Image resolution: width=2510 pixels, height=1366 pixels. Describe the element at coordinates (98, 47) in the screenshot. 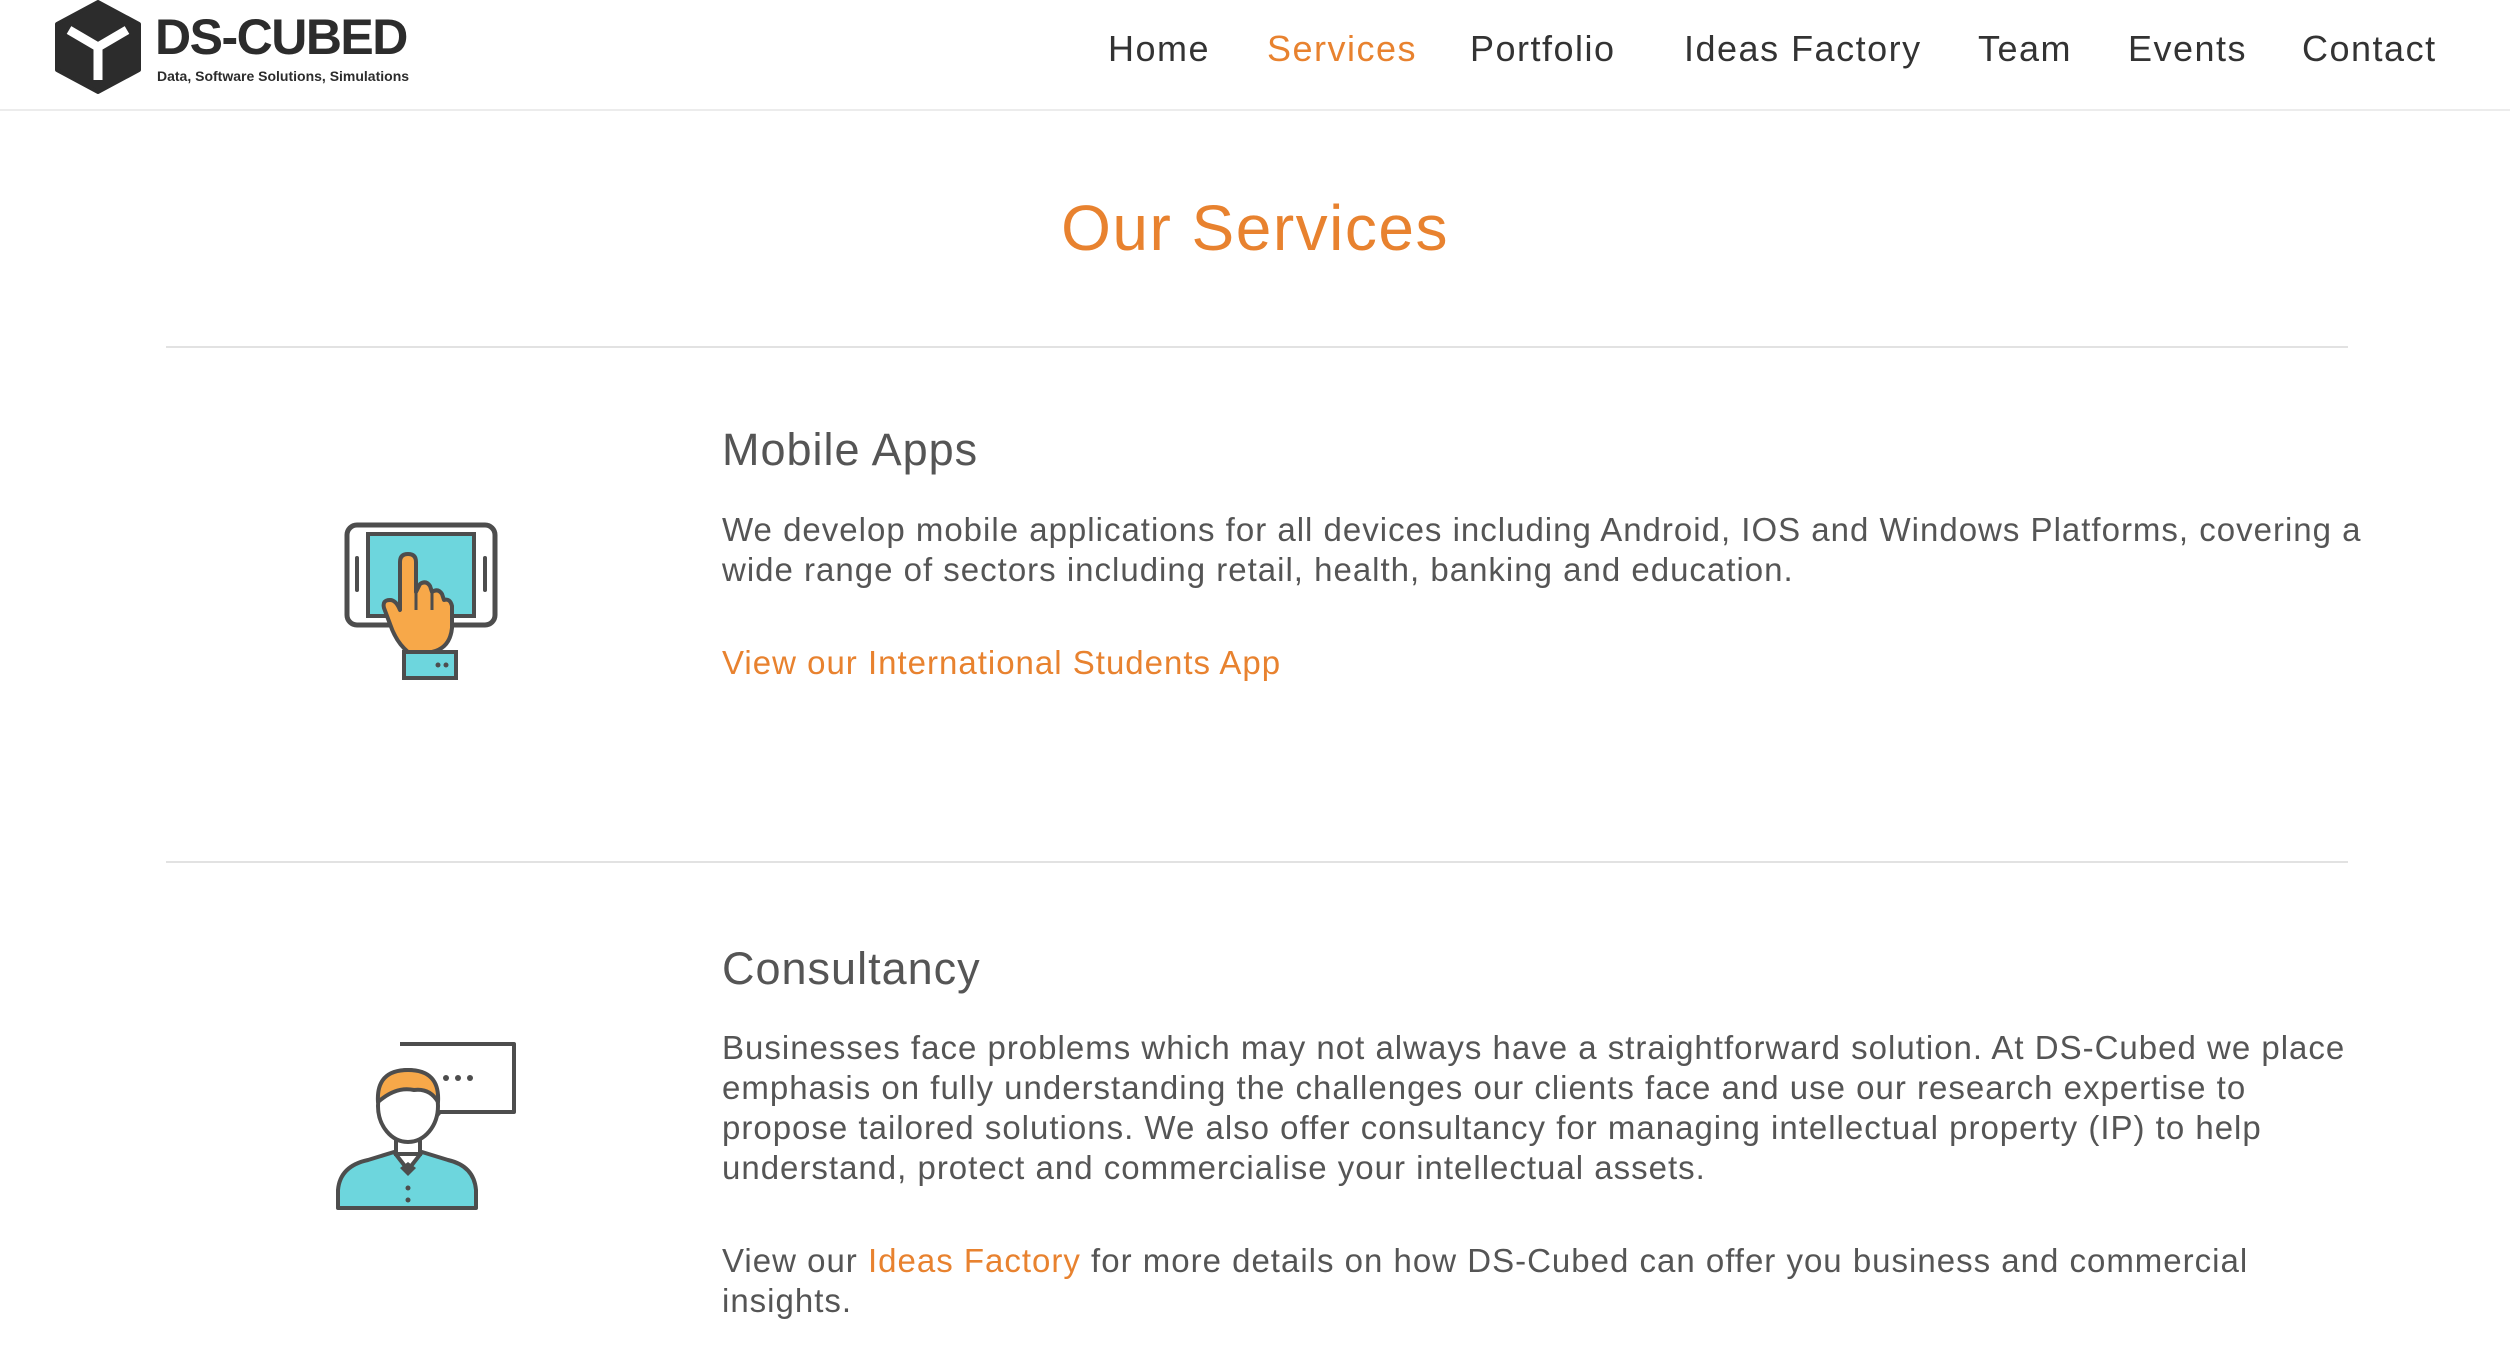

I see `cube-logo-icon` at that location.